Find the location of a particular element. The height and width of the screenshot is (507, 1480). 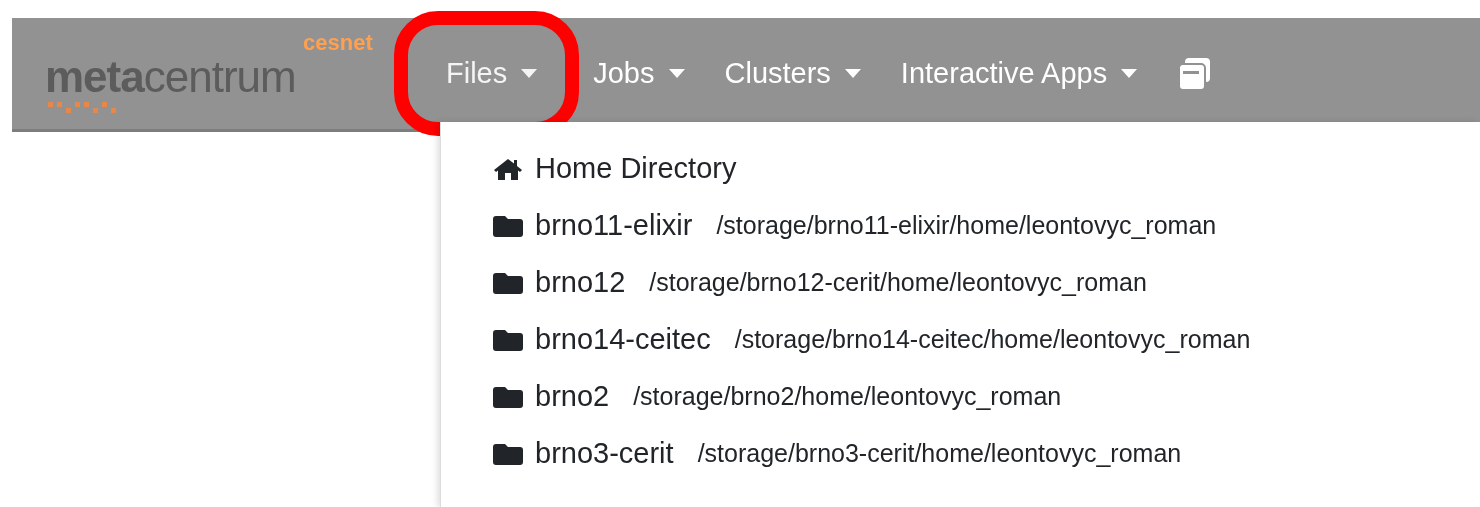

menu-item: brno14-ceitec /storage/brno14-ceitec/home/leontovyc_roman is located at coordinates (960, 339).